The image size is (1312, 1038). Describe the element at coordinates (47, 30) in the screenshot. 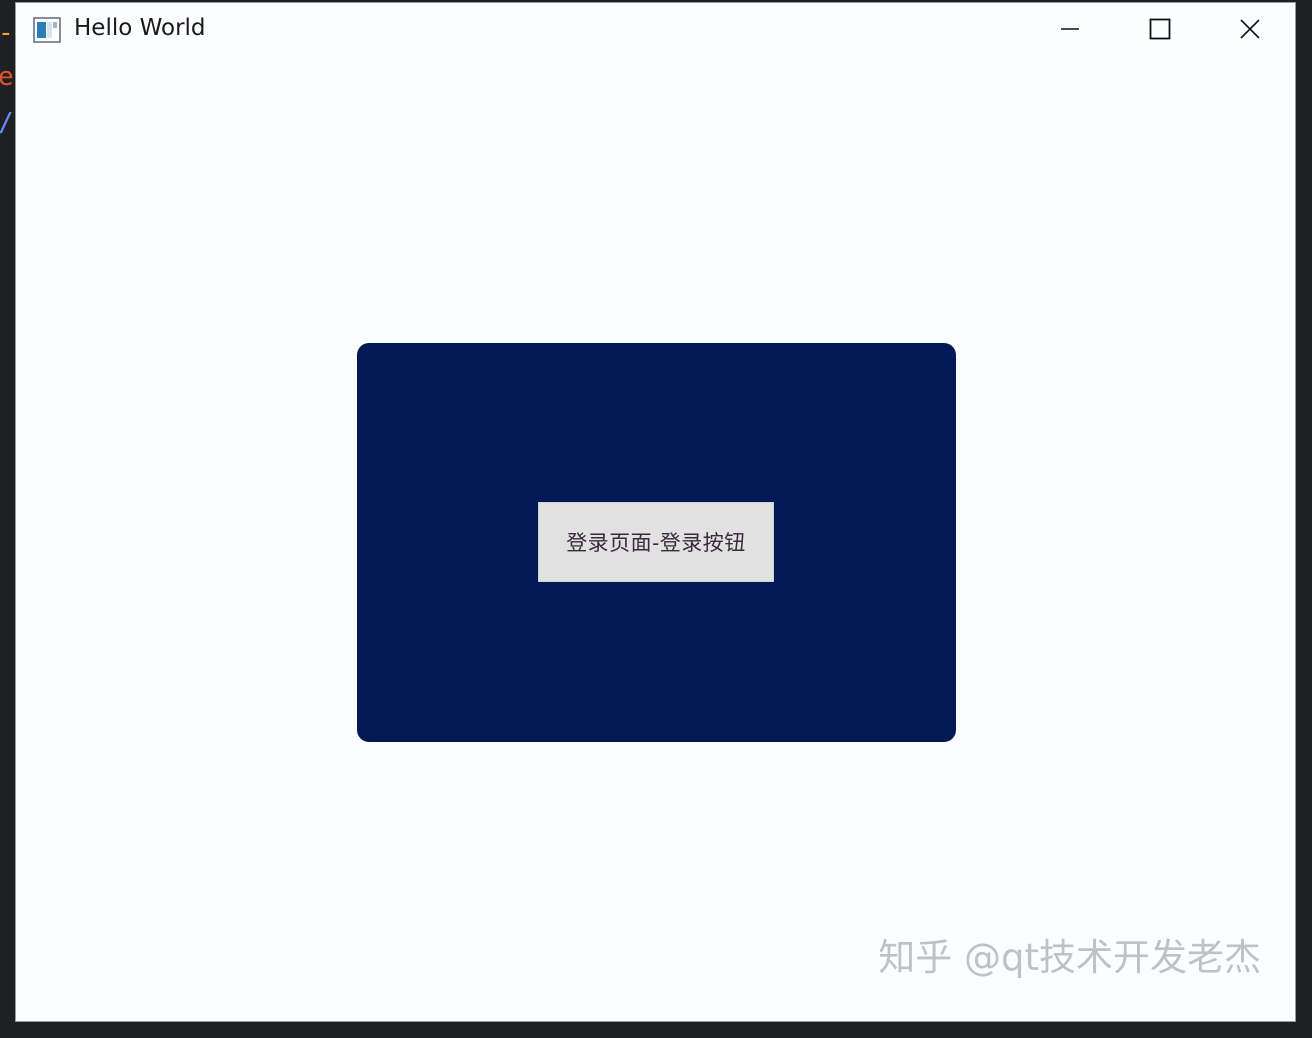

I see `app-icon` at that location.